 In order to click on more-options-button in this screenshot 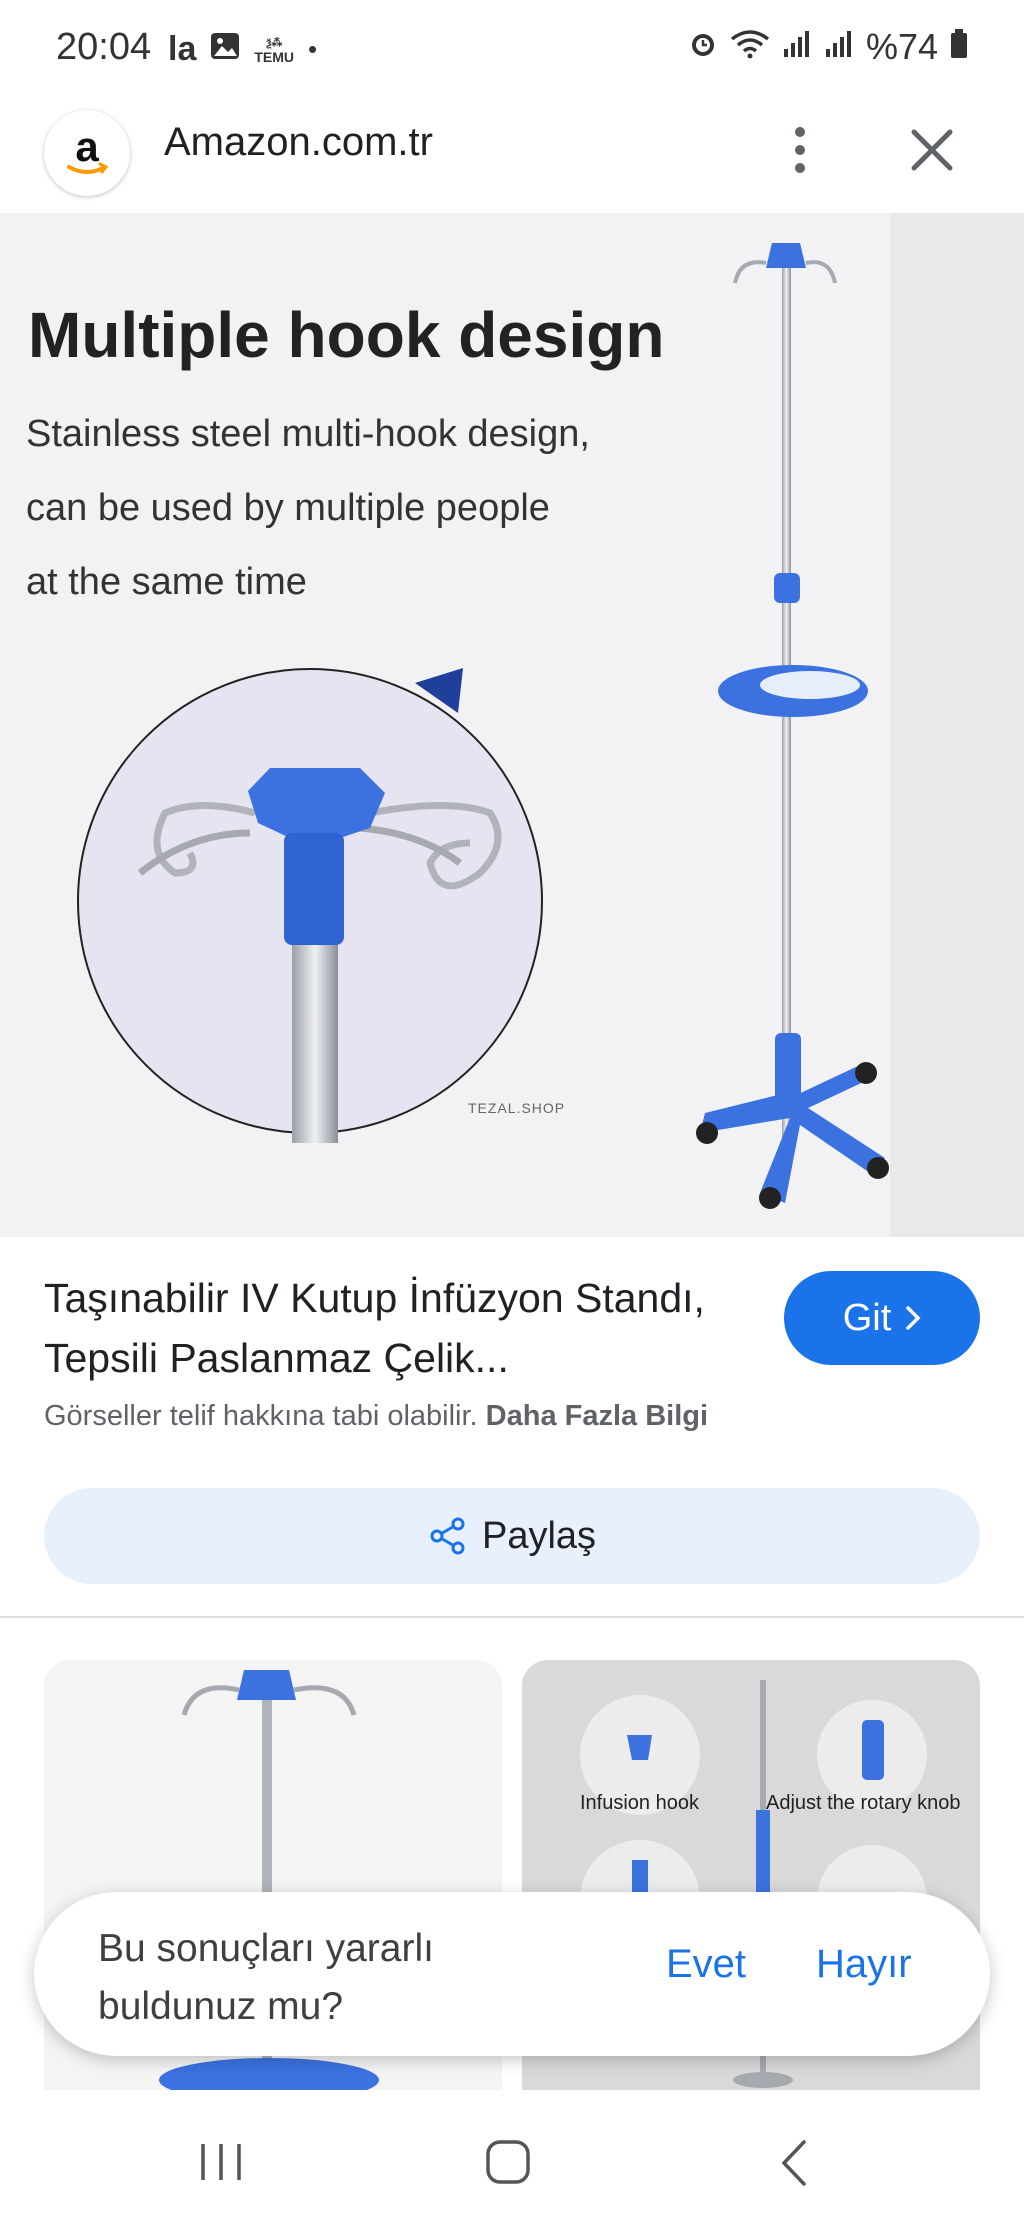, I will do `click(800, 150)`.